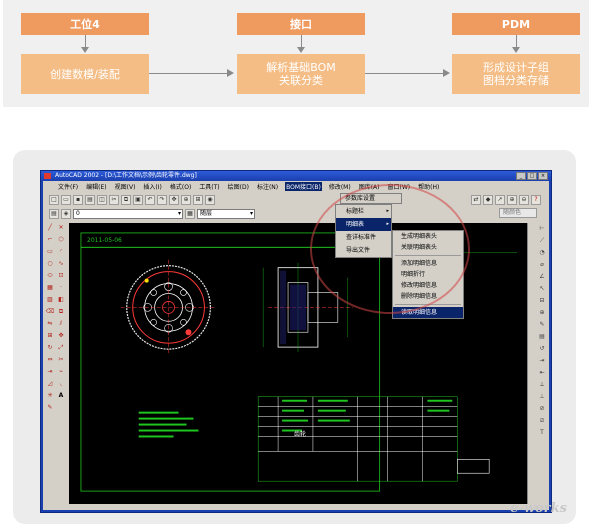 Image resolution: width=589 pixels, height=532 pixels. What do you see at coordinates (428, 274) in the screenshot?
I see `menu-item-wrap-detail: 明细折行` at bounding box center [428, 274].